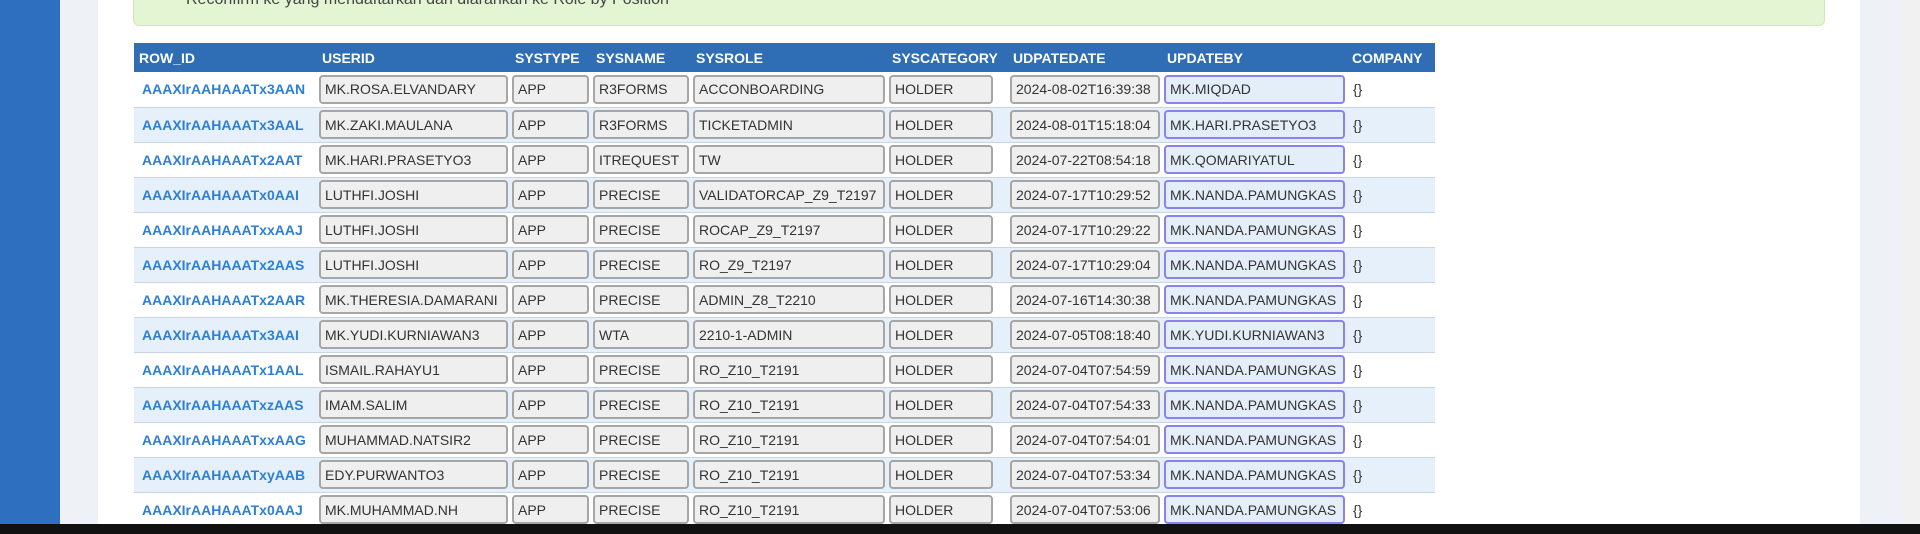 This screenshot has height=534, width=1920. Describe the element at coordinates (789, 334) in the screenshot. I see `sysrole-field: 2210-1-ADMIN` at that location.